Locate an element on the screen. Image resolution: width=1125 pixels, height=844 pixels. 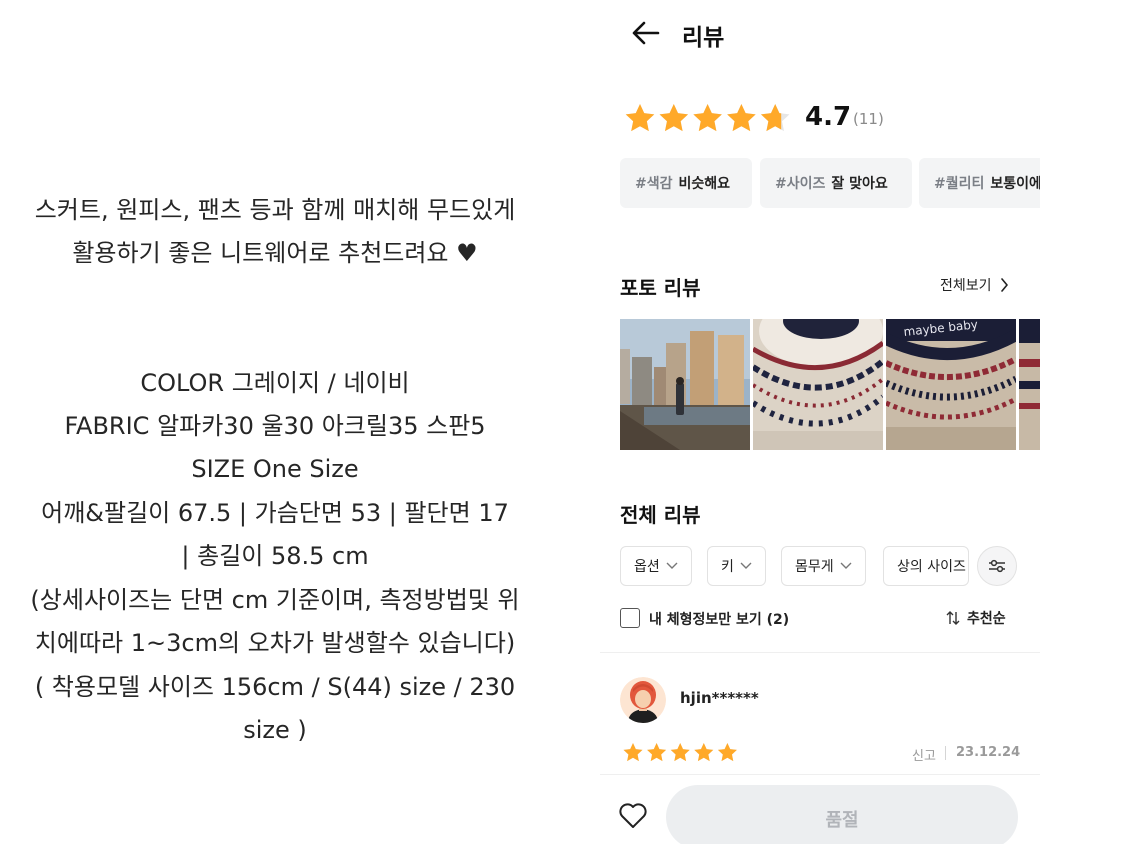
rating-stars is located at coordinates (707, 118).